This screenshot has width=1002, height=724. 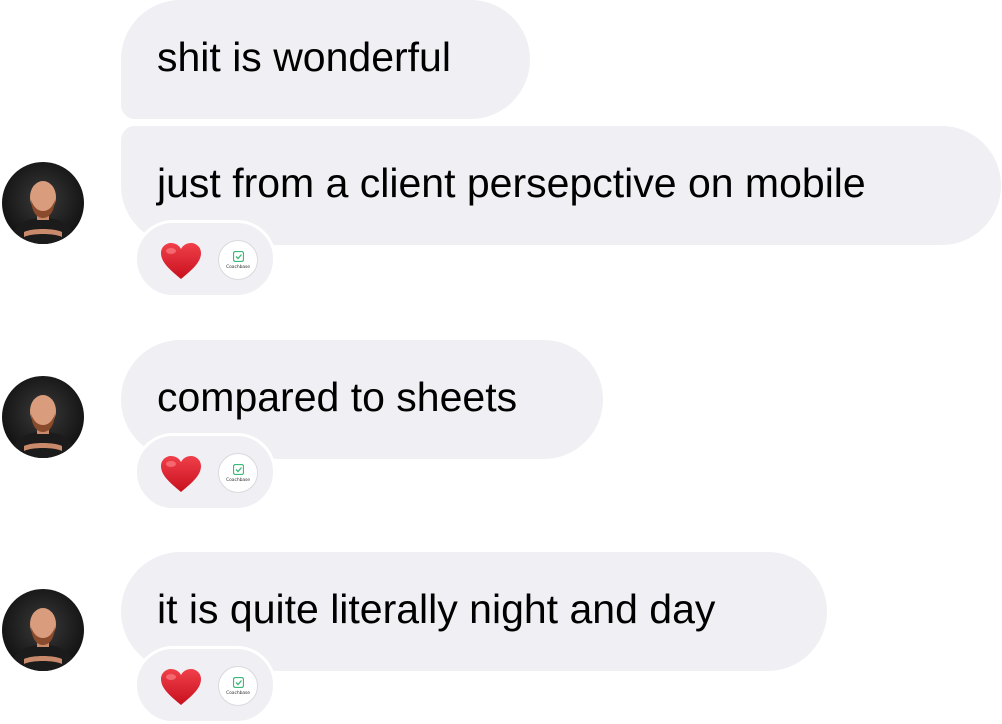 I want to click on message-text: shit is wonderful, so click(x=304, y=57).